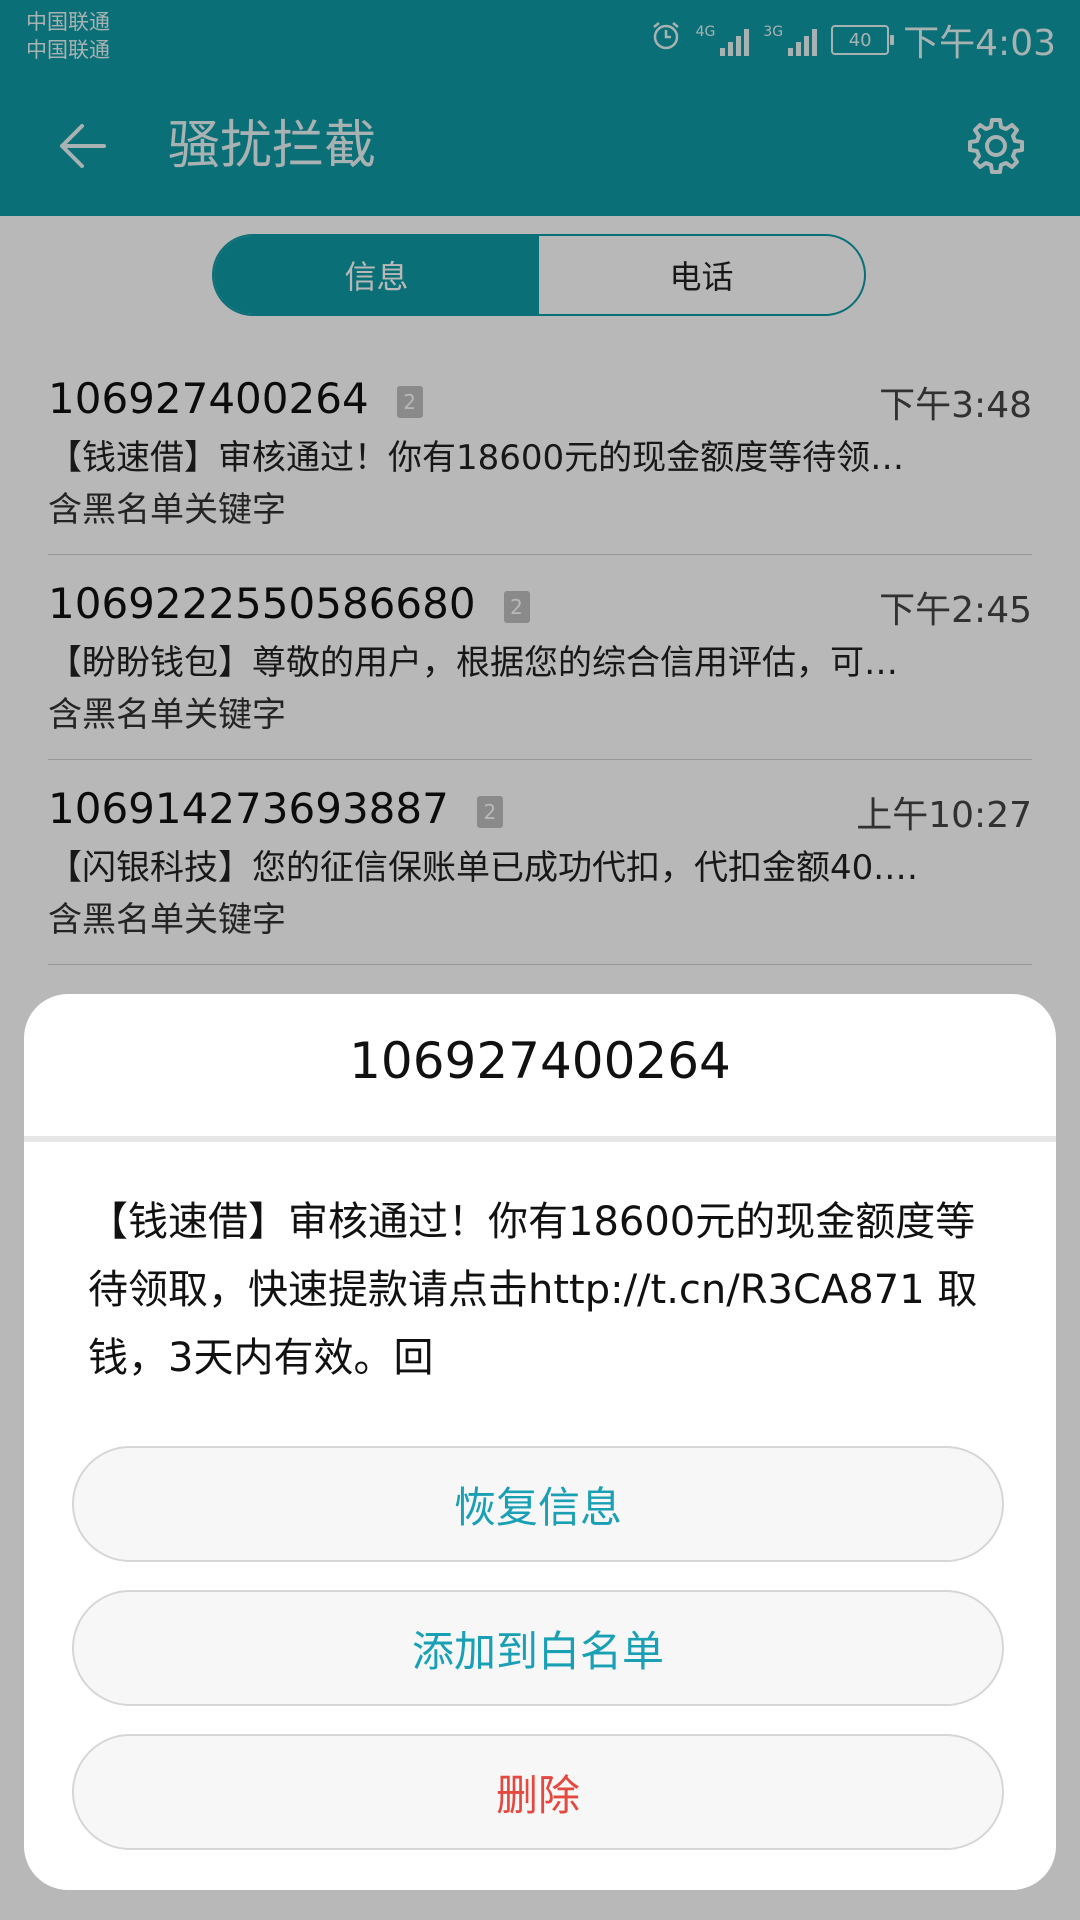 The height and width of the screenshot is (1920, 1080). I want to click on restore-message-button: 恢复信息, so click(538, 1504).